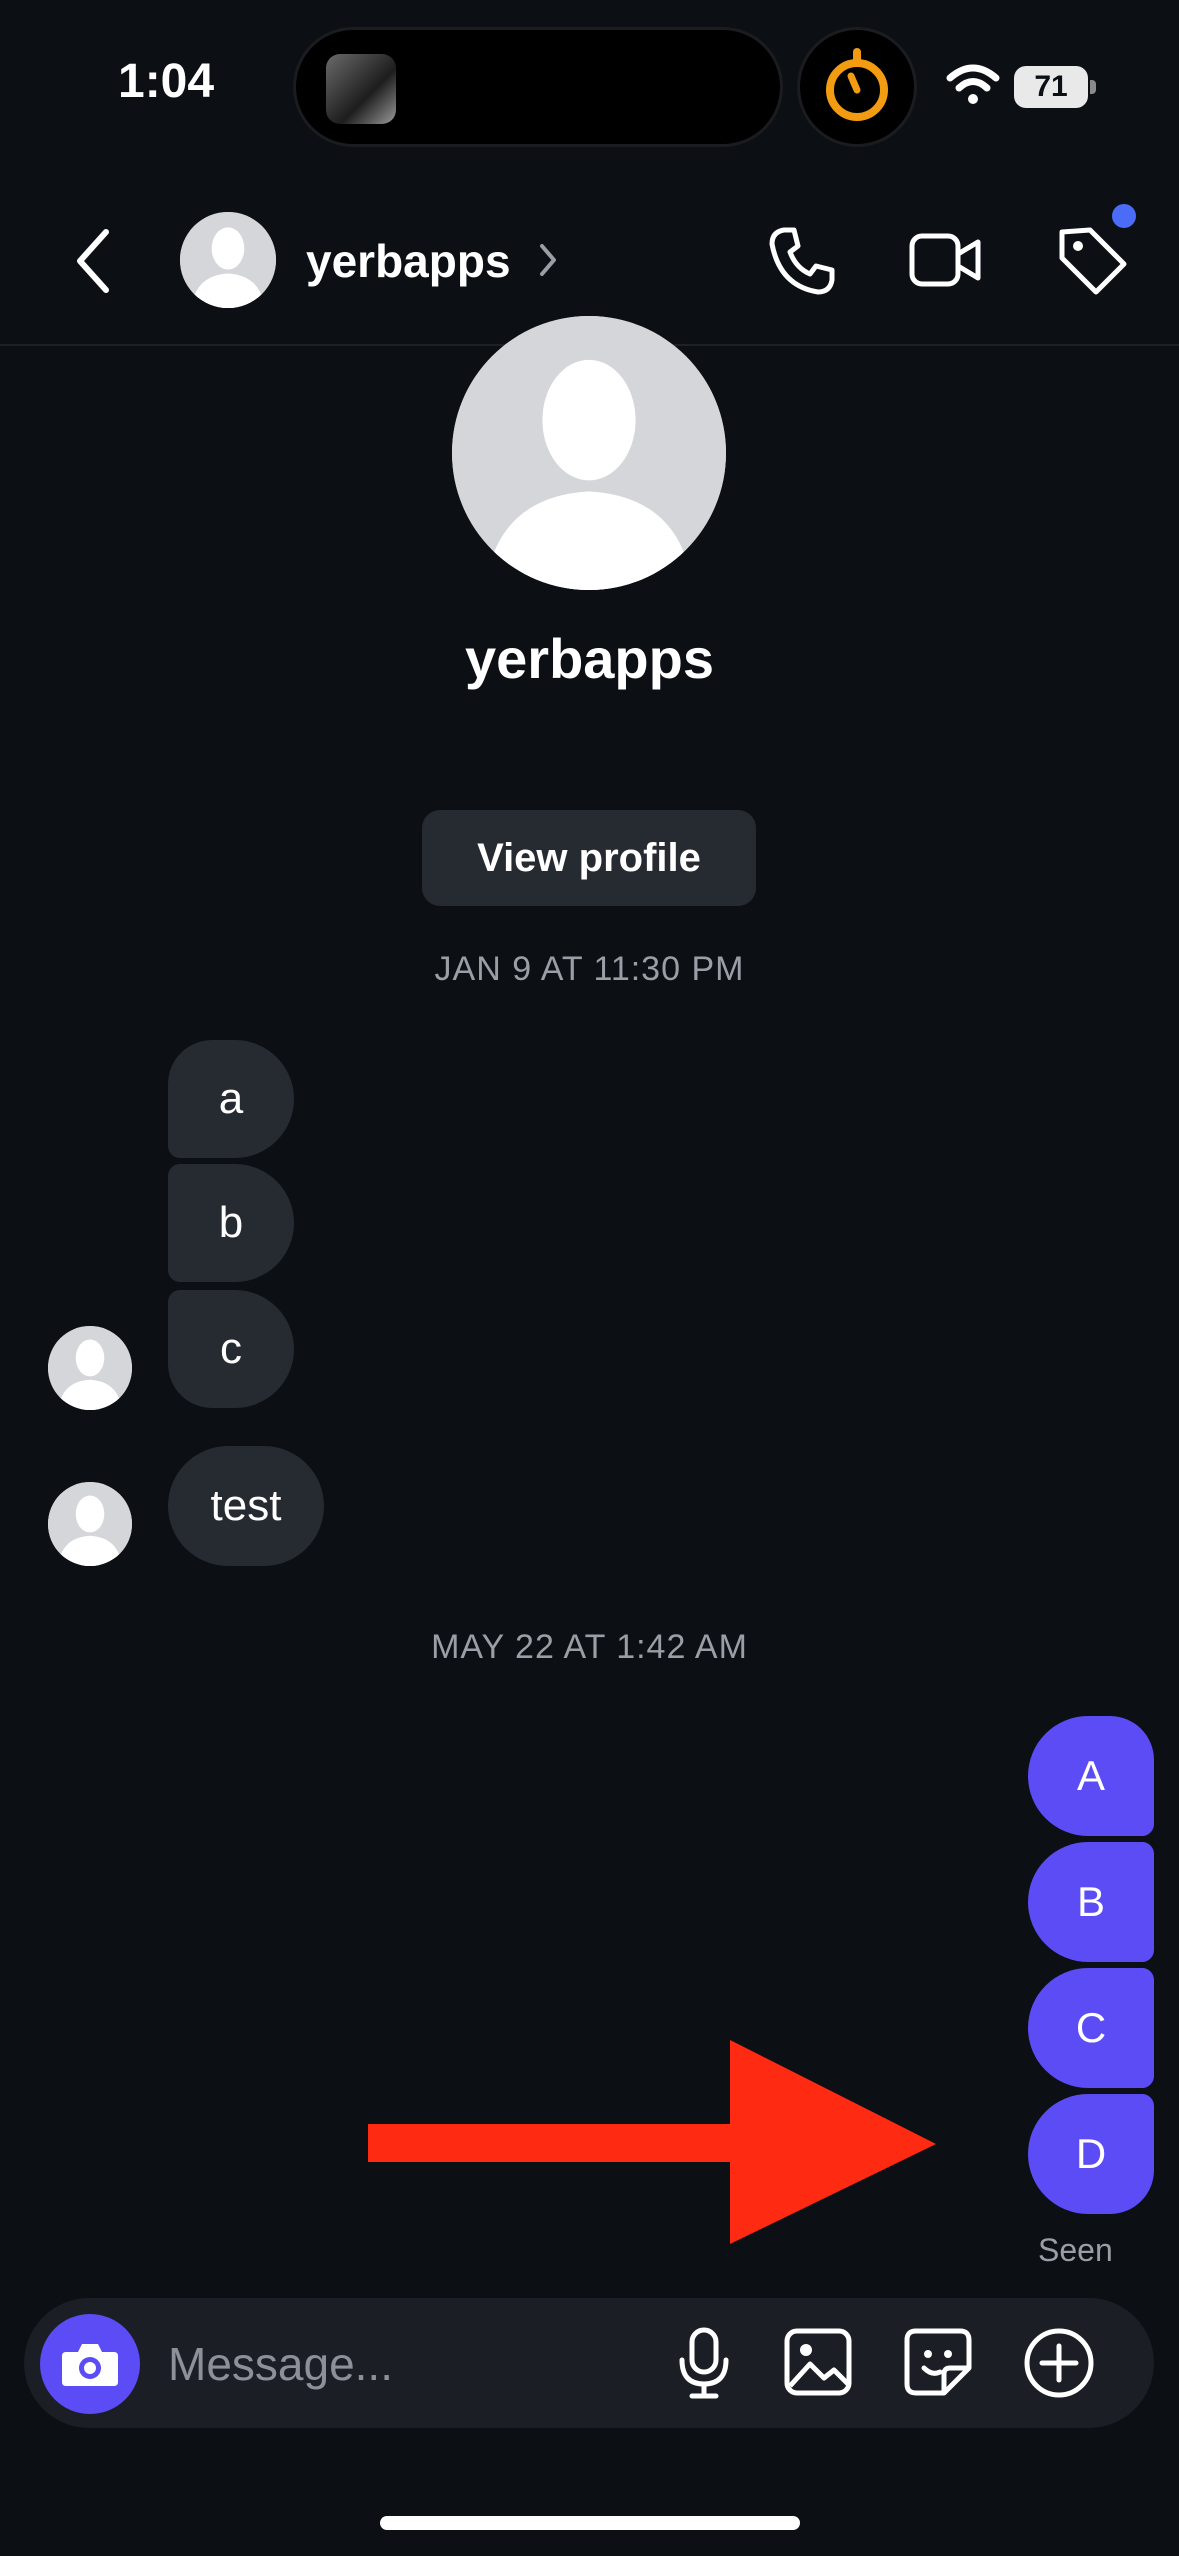 The width and height of the screenshot is (1179, 2556). What do you see at coordinates (231, 1223) in the screenshot?
I see `message-bubble-incoming: b` at bounding box center [231, 1223].